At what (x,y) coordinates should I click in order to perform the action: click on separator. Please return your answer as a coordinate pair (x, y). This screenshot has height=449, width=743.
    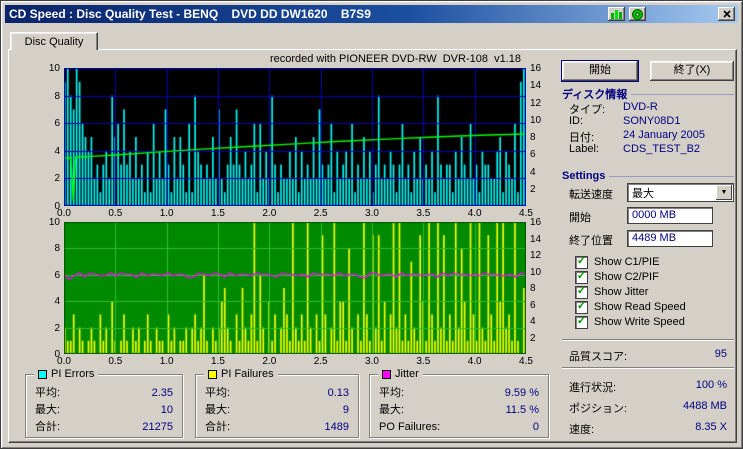
    Looking at the image, I should click on (648, 368).